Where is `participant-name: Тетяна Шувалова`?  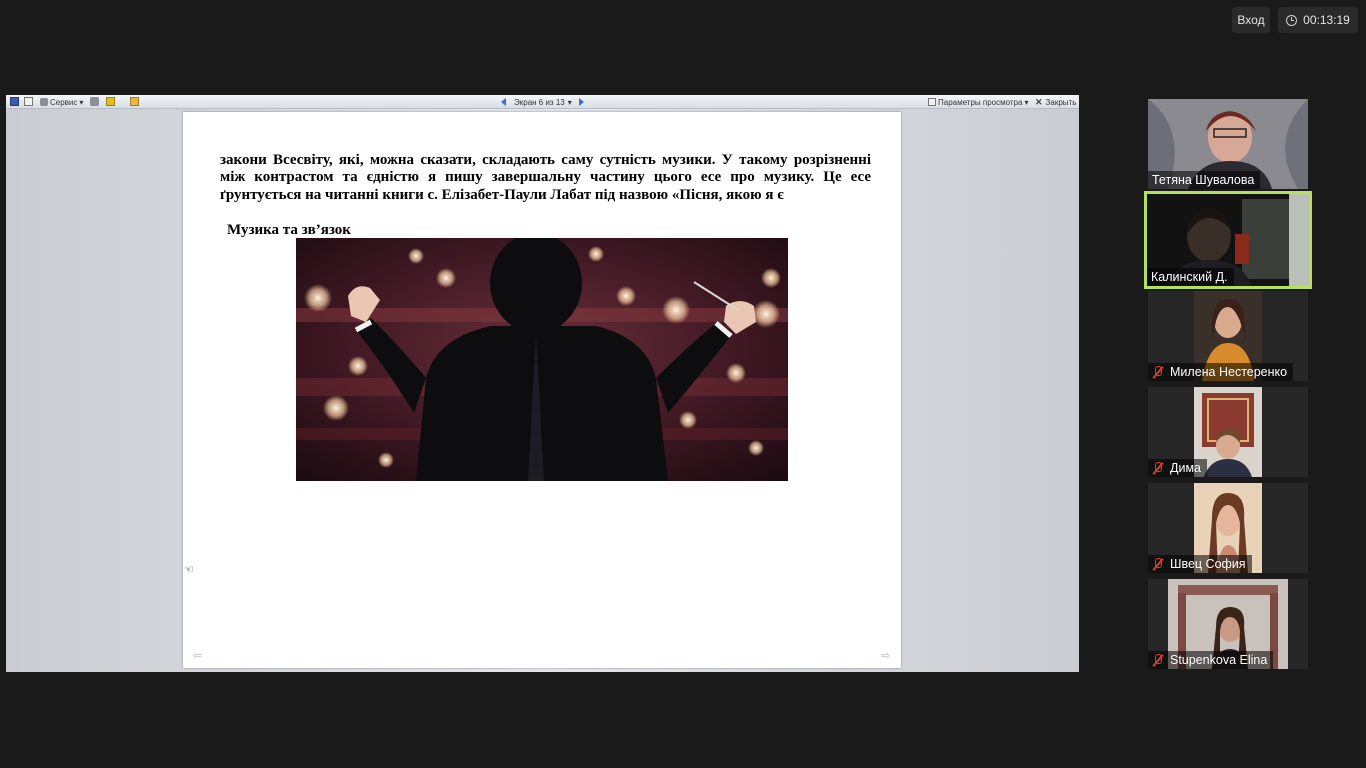 participant-name: Тетяна Шувалова is located at coordinates (1203, 180).